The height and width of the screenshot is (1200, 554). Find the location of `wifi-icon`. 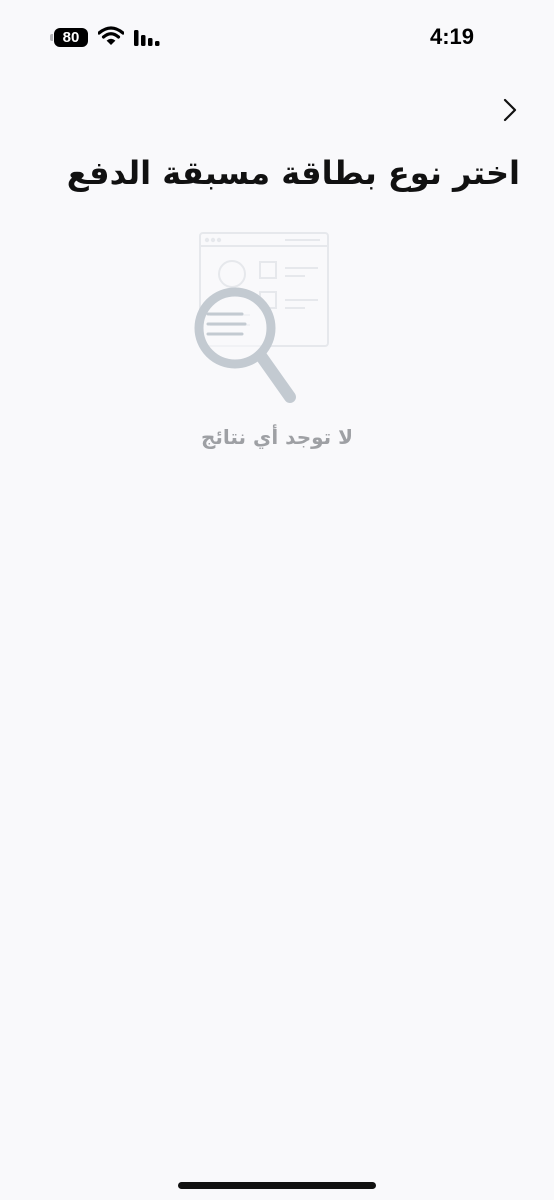

wifi-icon is located at coordinates (111, 35).